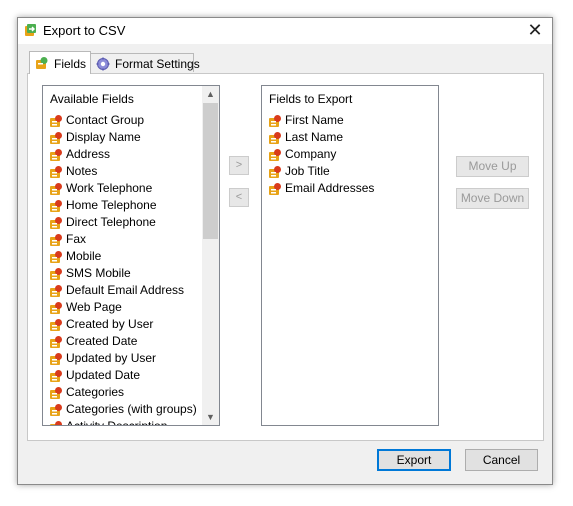 The image size is (573, 506). Describe the element at coordinates (82, 171) in the screenshot. I see `list-item-label: Notes` at that location.